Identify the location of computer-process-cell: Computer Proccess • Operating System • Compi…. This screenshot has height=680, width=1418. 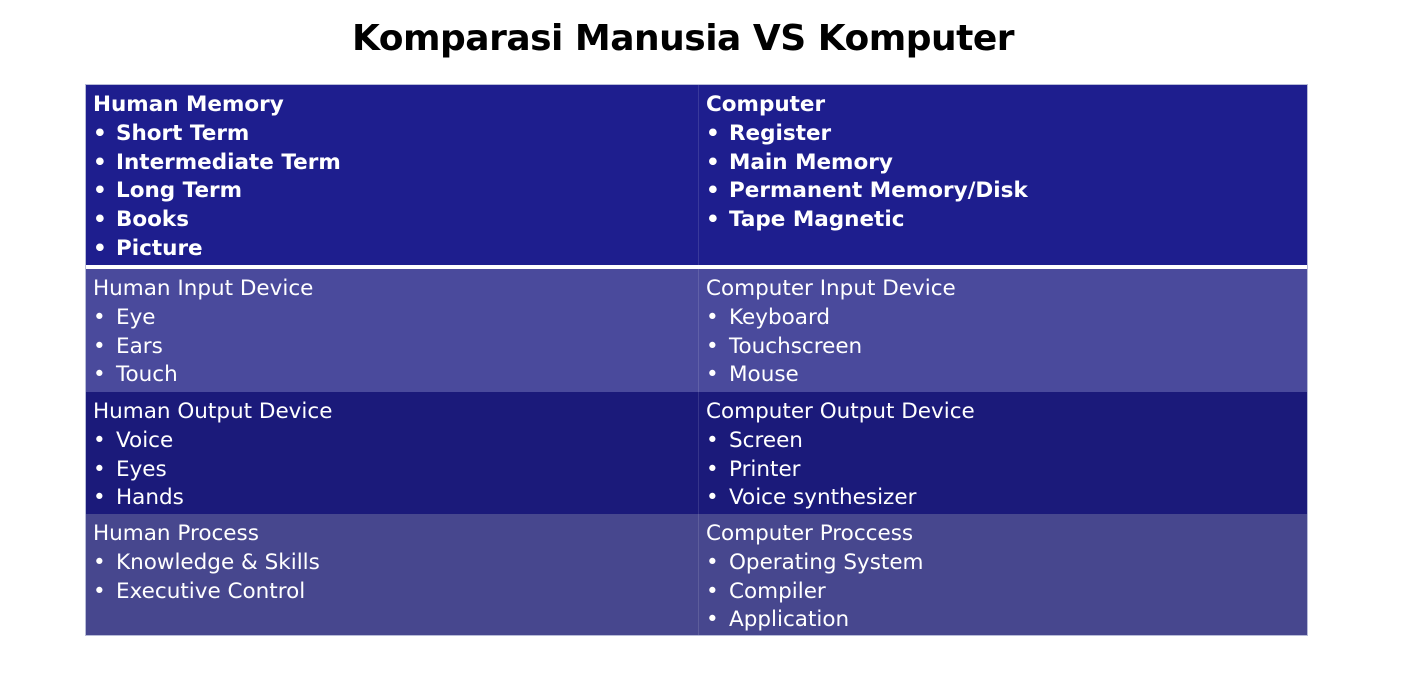
(1002, 574).